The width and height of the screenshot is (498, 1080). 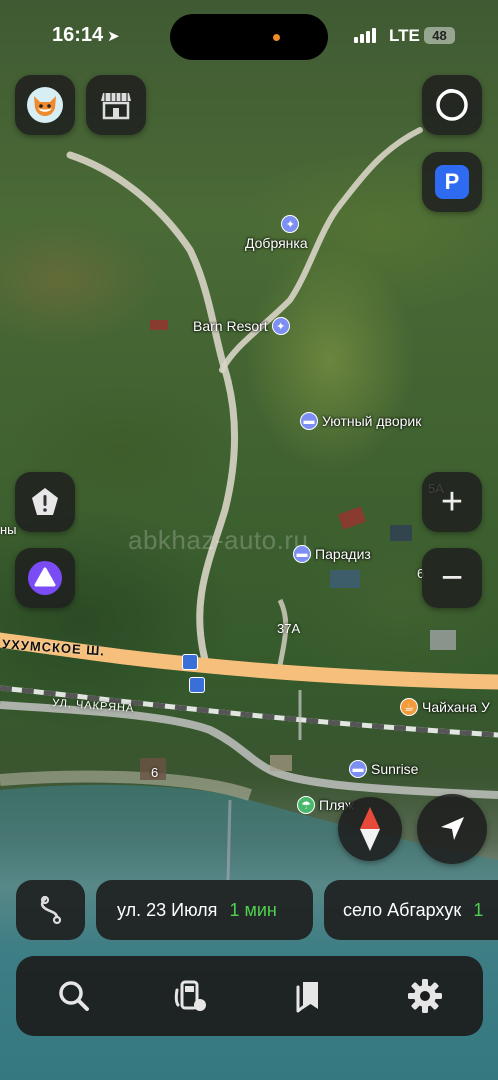 I want to click on search-tab, so click(x=74, y=996).